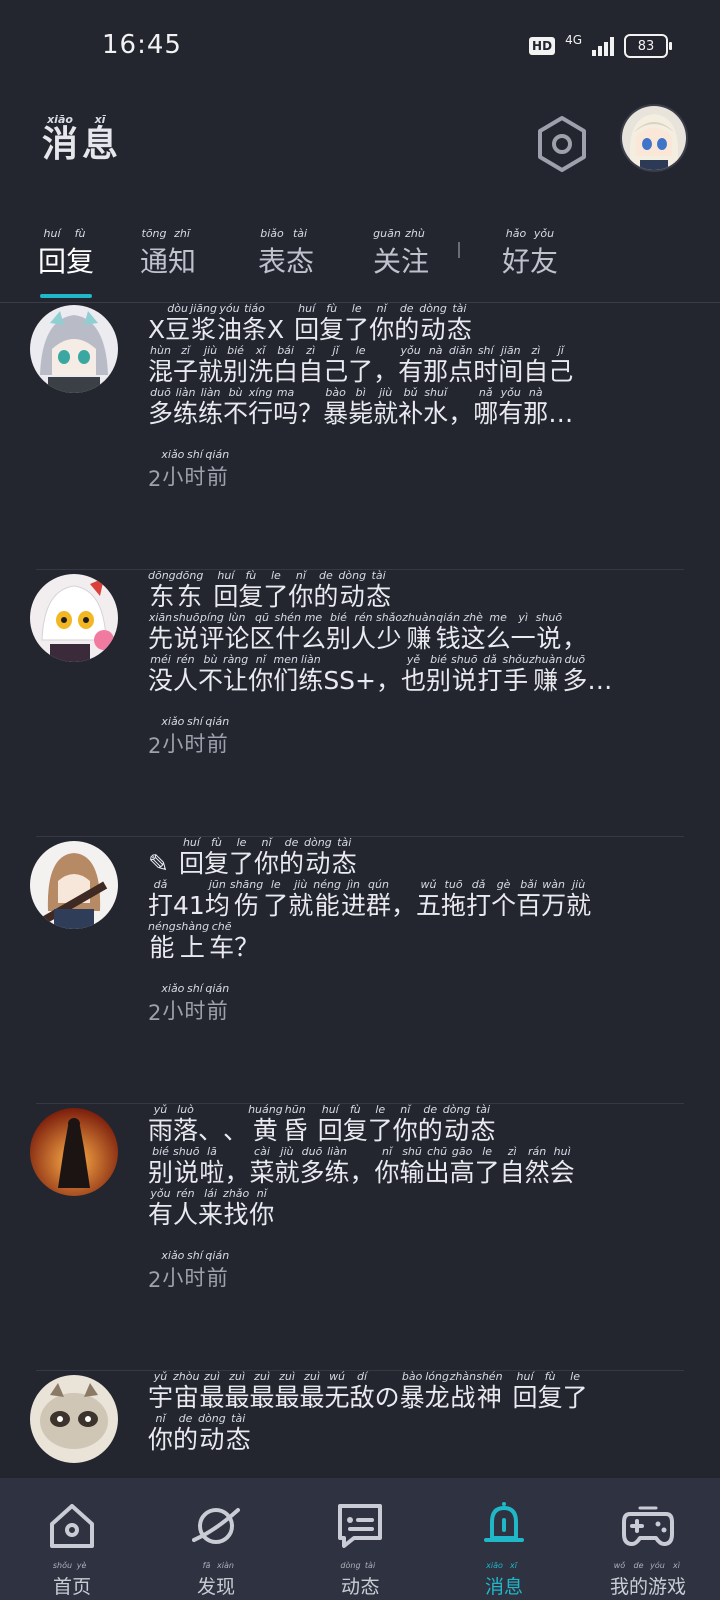  What do you see at coordinates (523, 617) in the screenshot?
I see `pinyin: yì` at bounding box center [523, 617].